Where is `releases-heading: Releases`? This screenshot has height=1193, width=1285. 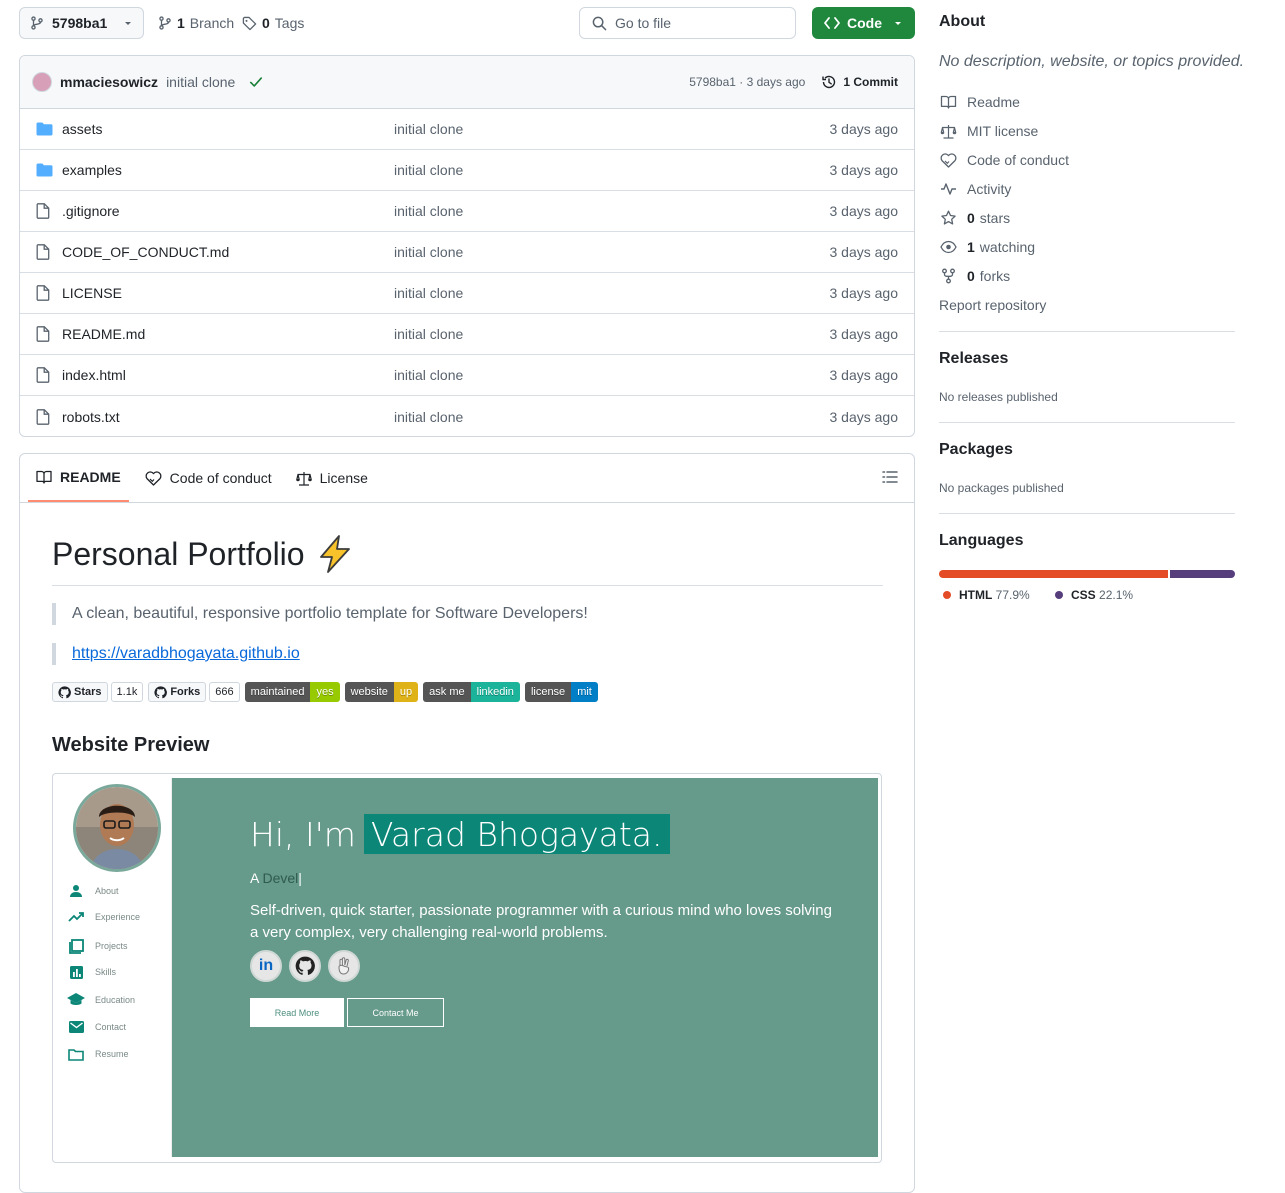
releases-heading: Releases is located at coordinates (973, 359).